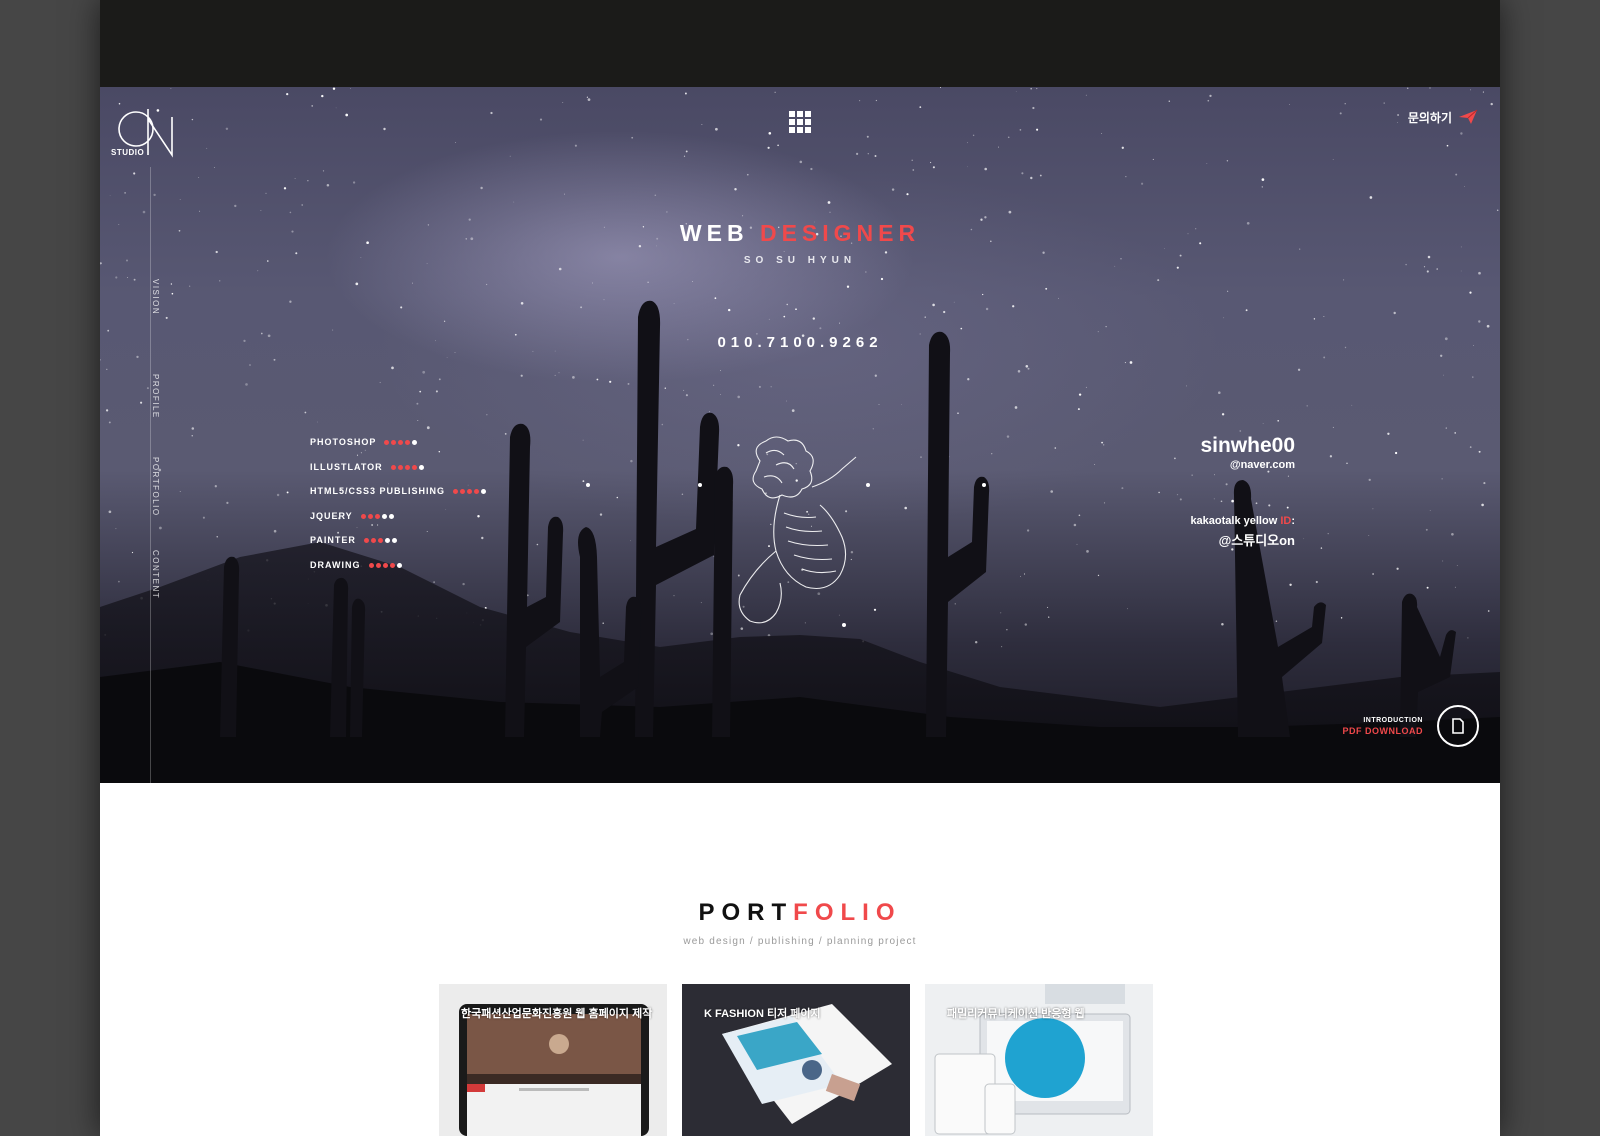  I want to click on top-bar, so click(800, 43).